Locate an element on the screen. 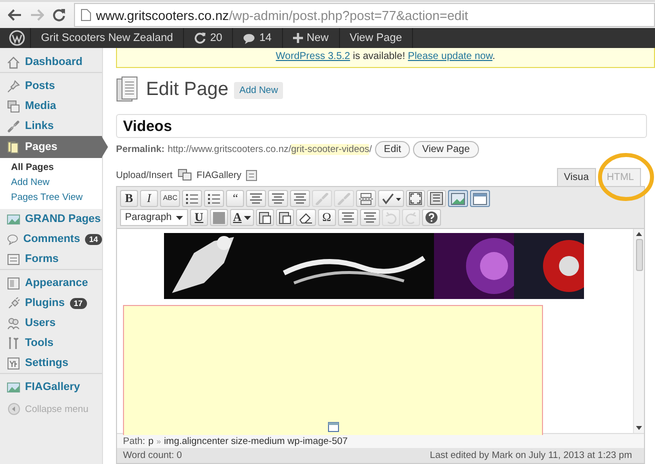 This screenshot has width=655, height=464. back-arrow-icon is located at coordinates (15, 15).